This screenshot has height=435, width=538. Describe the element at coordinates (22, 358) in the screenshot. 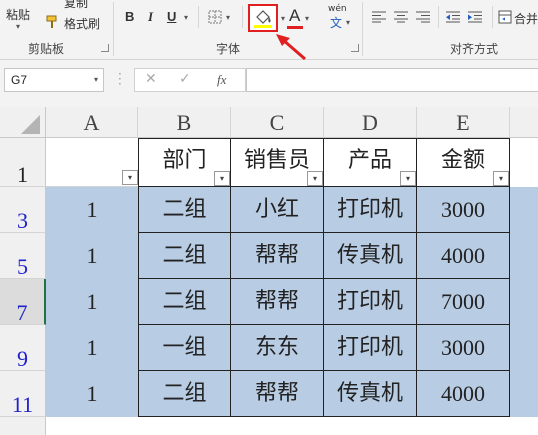

I see `row-header-label: 9` at that location.